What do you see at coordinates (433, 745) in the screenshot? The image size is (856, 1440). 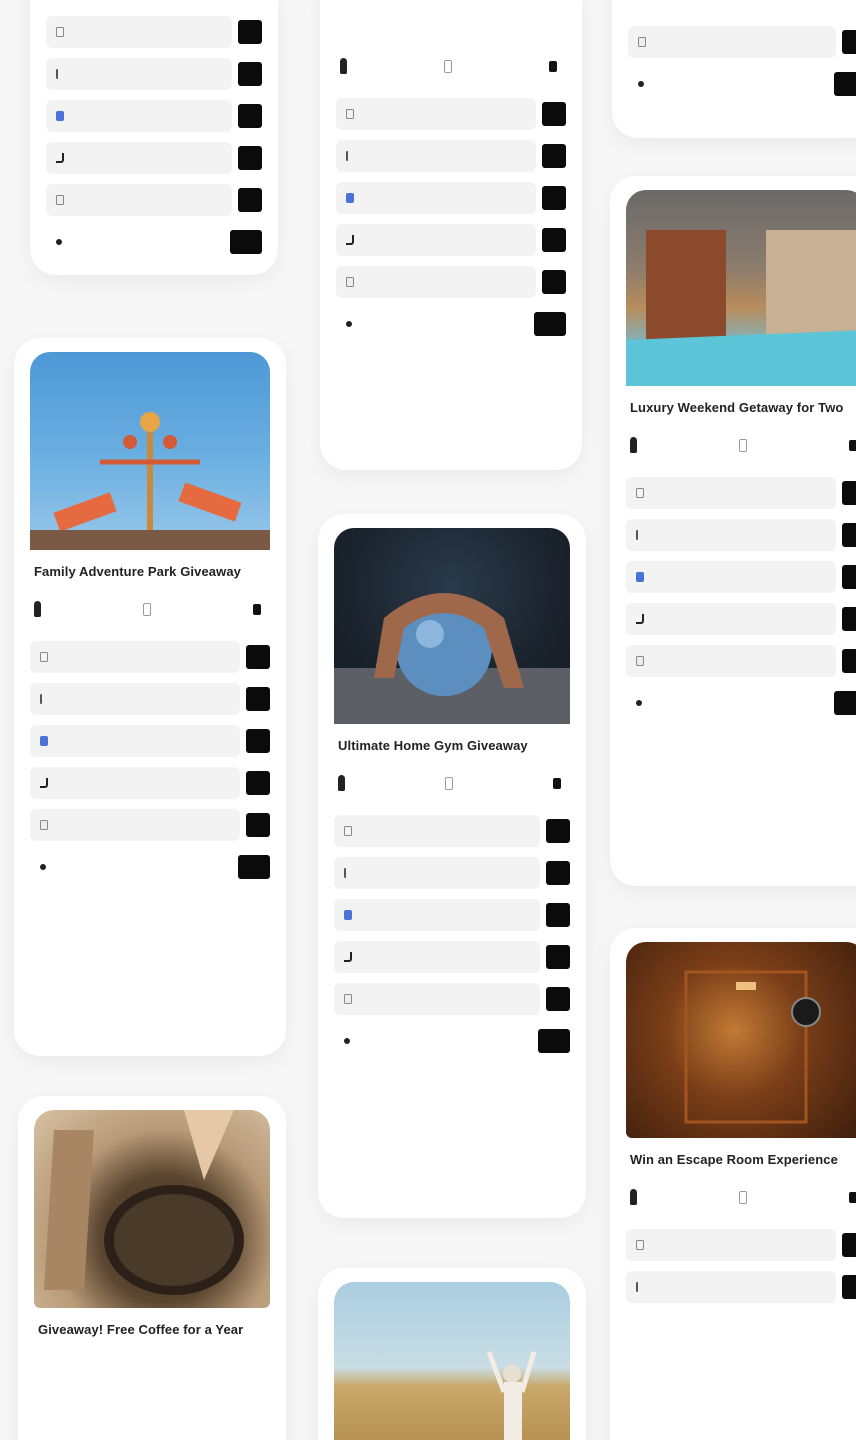 I see `card-title: Ultimate Home Gym Giveaway` at bounding box center [433, 745].